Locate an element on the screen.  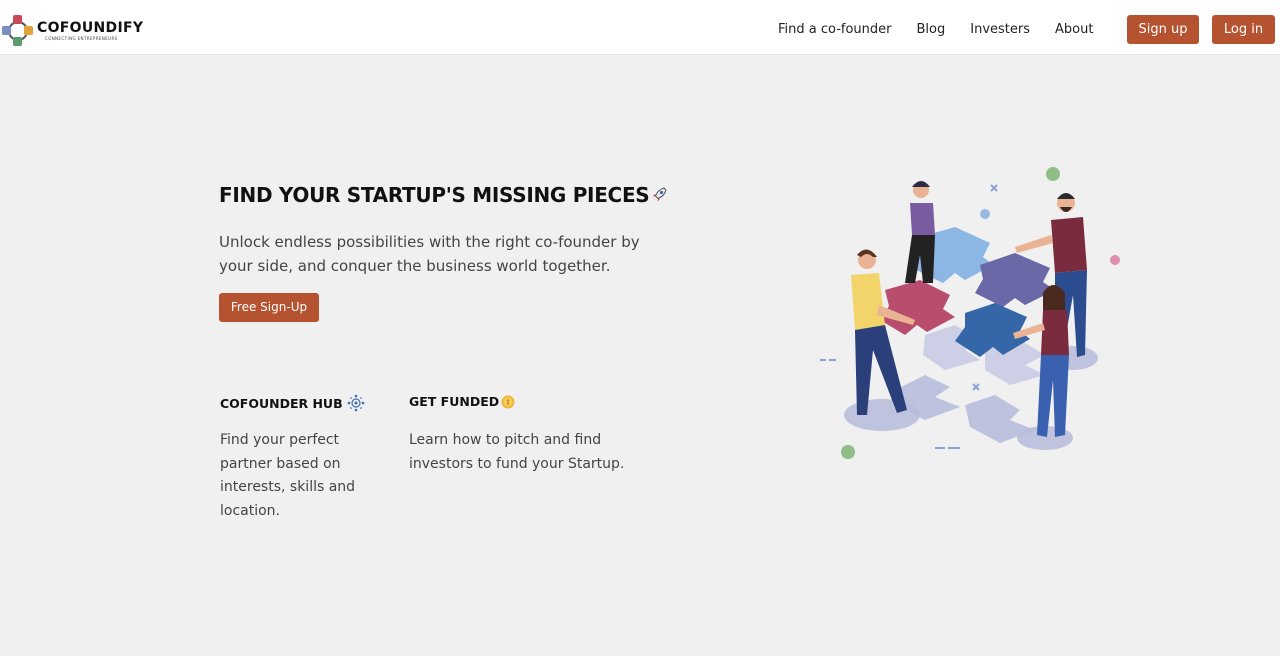
logo-icon is located at coordinates (18, 31).